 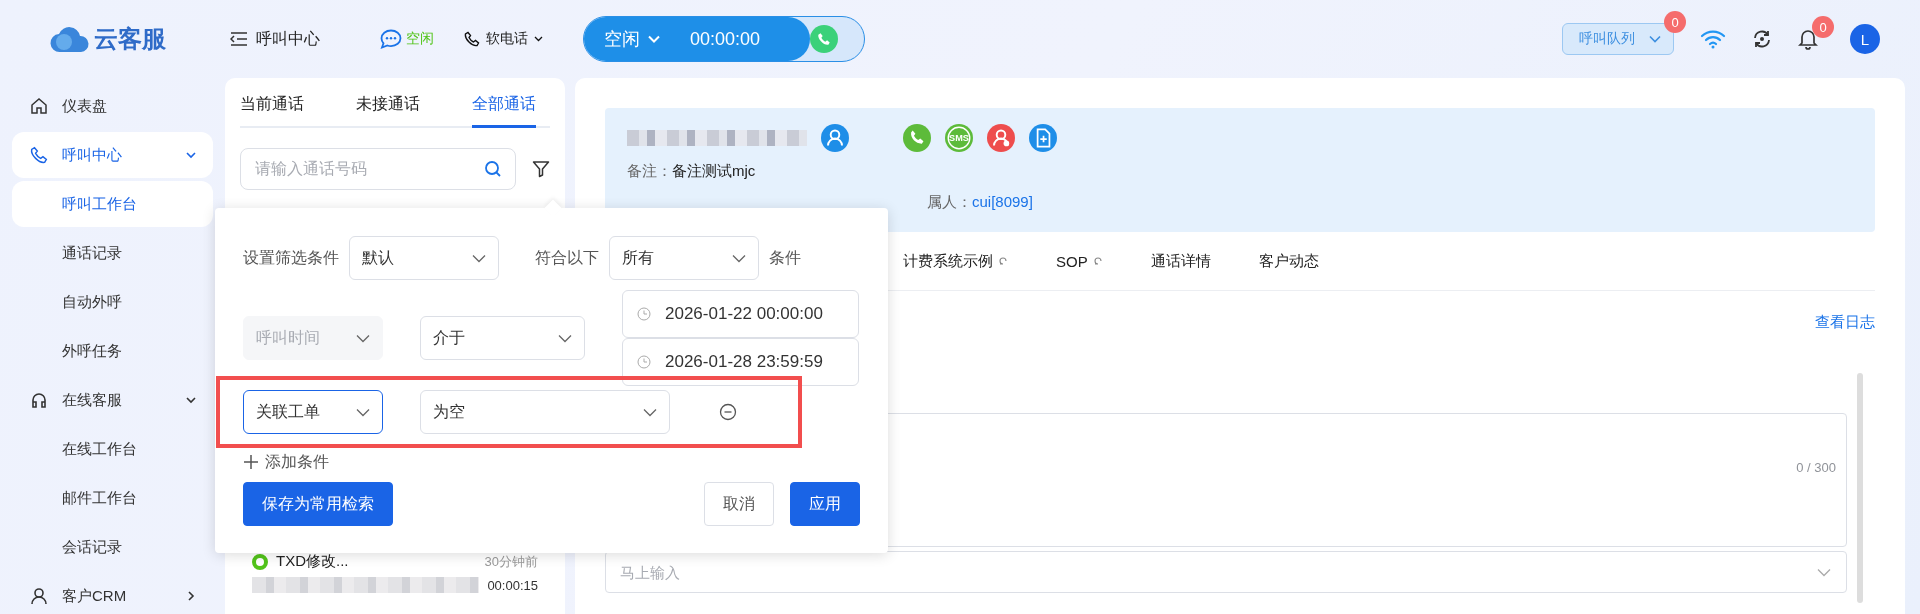 What do you see at coordinates (1865, 39) in the screenshot?
I see `user-avatar: L` at bounding box center [1865, 39].